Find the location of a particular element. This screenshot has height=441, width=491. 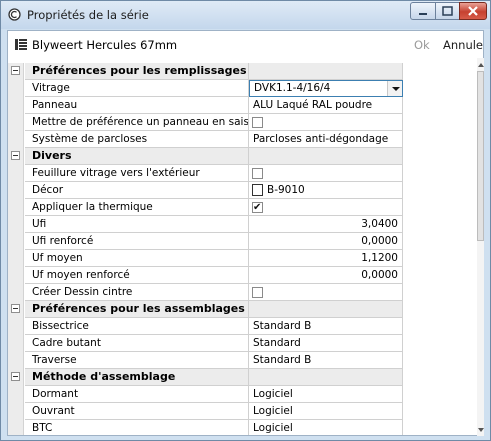

property-value: ALU Laqué RAL poudre is located at coordinates (326, 105).